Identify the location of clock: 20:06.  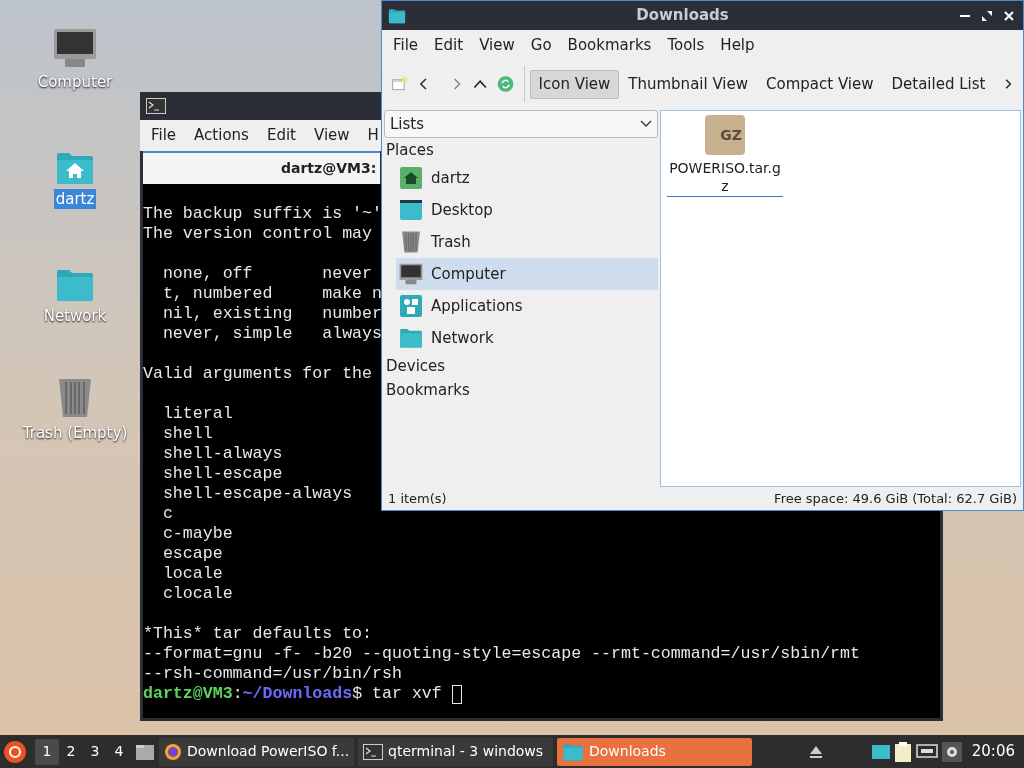
(993, 751).